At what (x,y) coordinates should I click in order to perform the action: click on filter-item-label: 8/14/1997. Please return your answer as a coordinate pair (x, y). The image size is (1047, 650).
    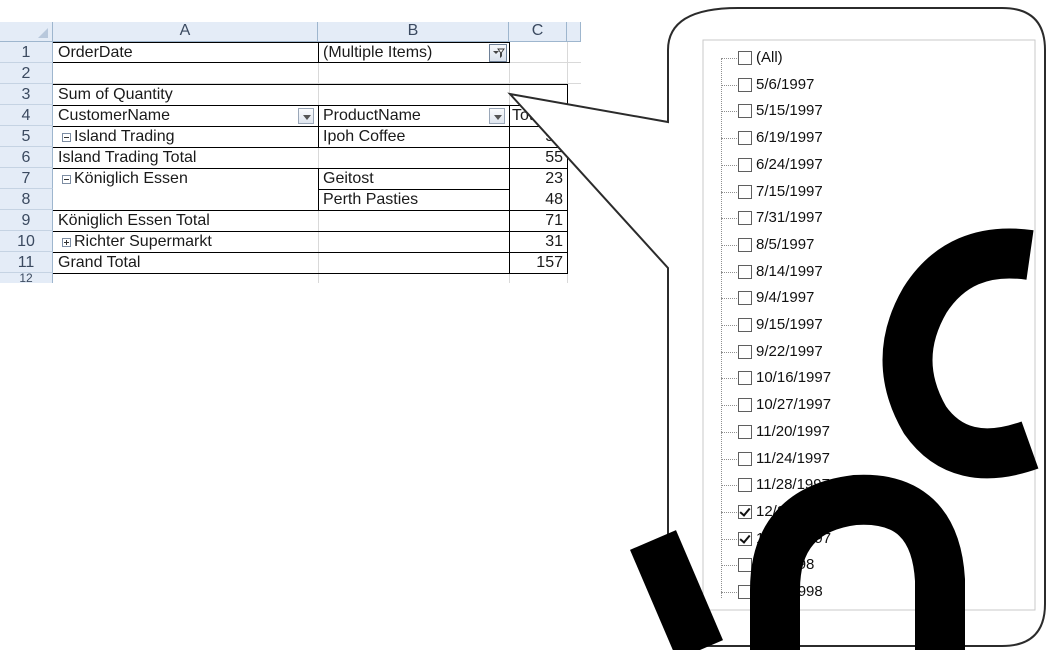
    Looking at the image, I should click on (789, 271).